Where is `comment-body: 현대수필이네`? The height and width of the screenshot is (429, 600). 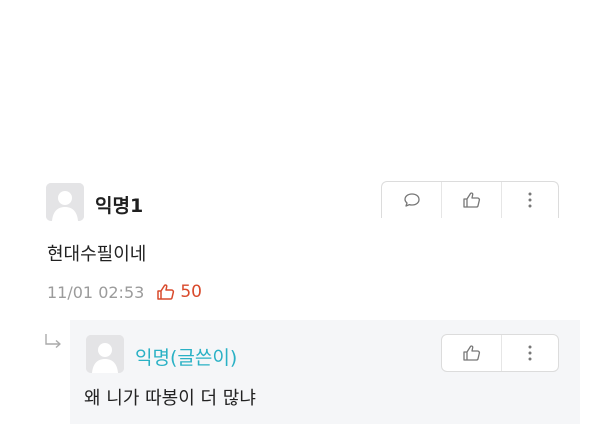
comment-body: 현대수필이네 is located at coordinates (97, 254).